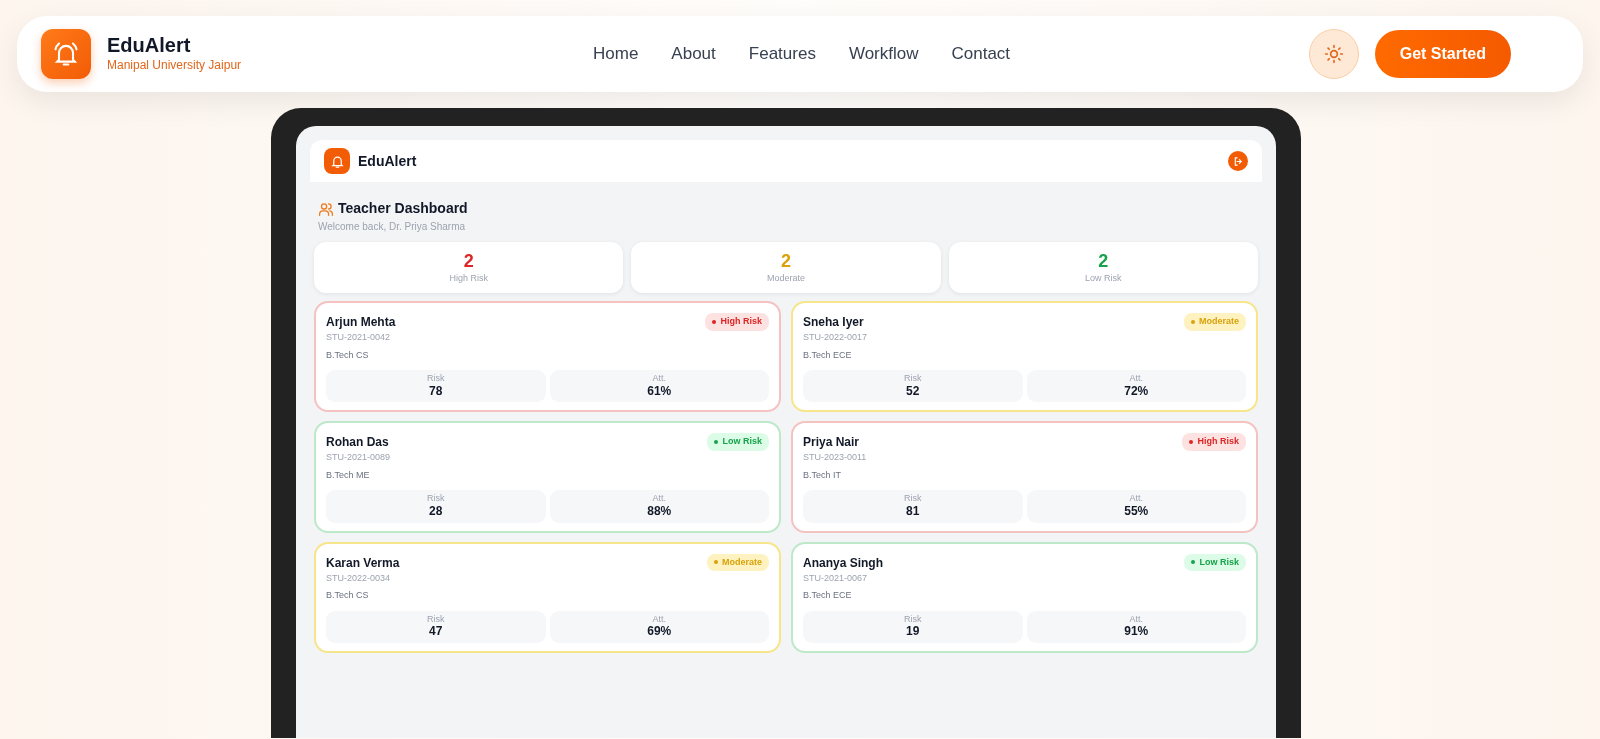 The height and width of the screenshot is (739, 1600). Describe the element at coordinates (836, 578) in the screenshot. I see `student-id: STU-2021-0067` at that location.